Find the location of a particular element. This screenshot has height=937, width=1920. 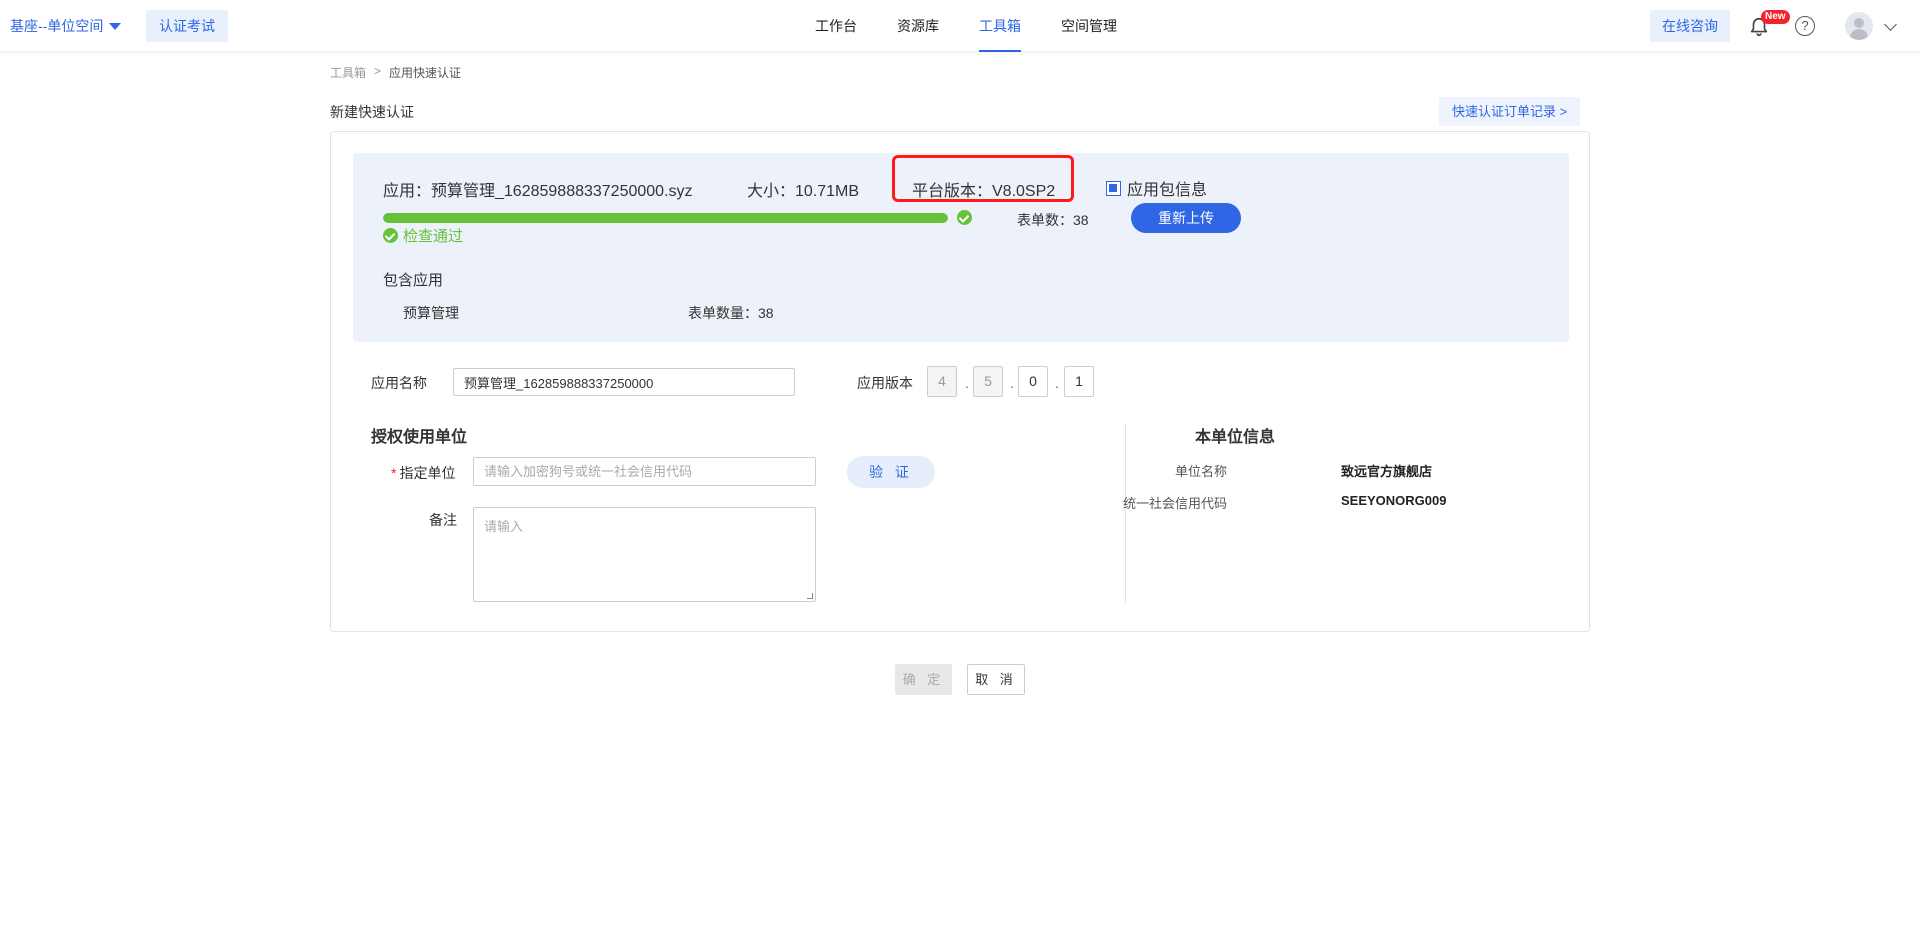

version-patch-field: 0 is located at coordinates (1033, 381).